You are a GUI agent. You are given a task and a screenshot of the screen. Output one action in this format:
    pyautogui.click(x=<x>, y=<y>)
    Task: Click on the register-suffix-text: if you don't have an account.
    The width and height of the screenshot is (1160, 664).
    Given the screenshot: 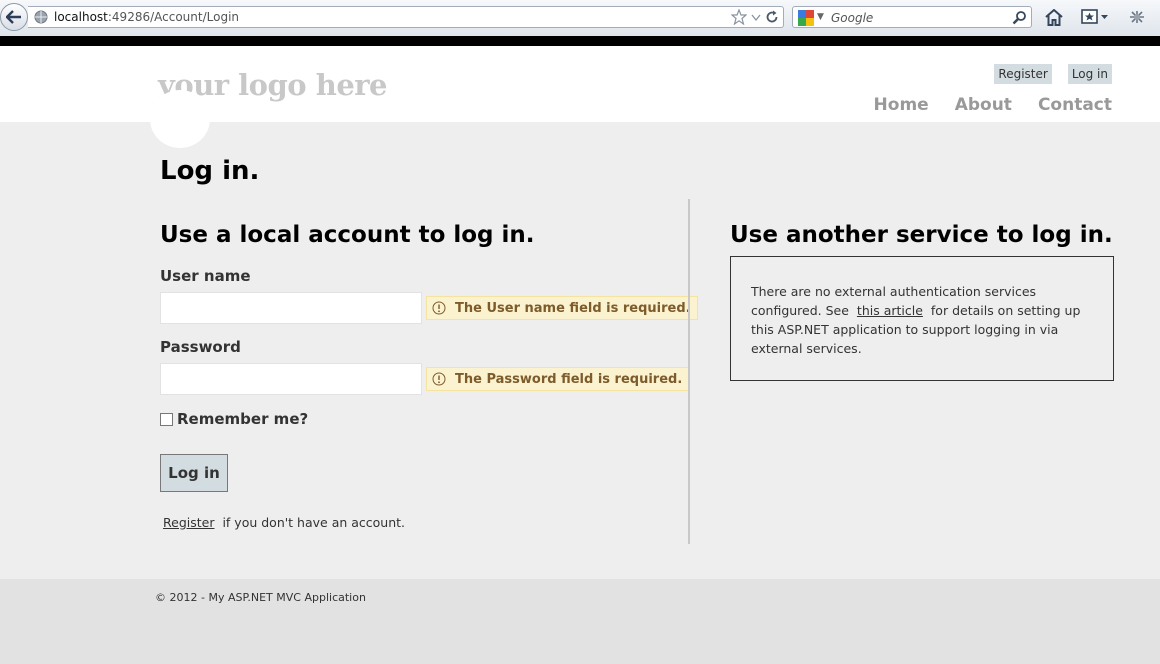 What is the action you would take?
    pyautogui.click(x=314, y=522)
    